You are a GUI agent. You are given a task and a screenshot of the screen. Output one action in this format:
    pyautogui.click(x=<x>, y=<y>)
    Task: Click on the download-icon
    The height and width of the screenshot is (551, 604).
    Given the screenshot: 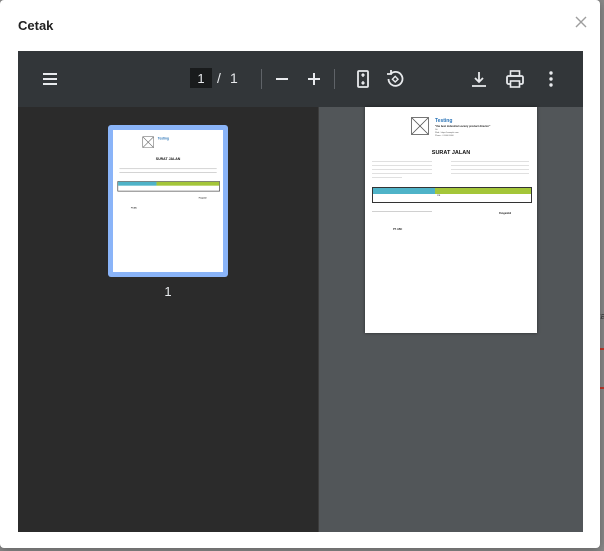 What is the action you would take?
    pyautogui.click(x=479, y=79)
    